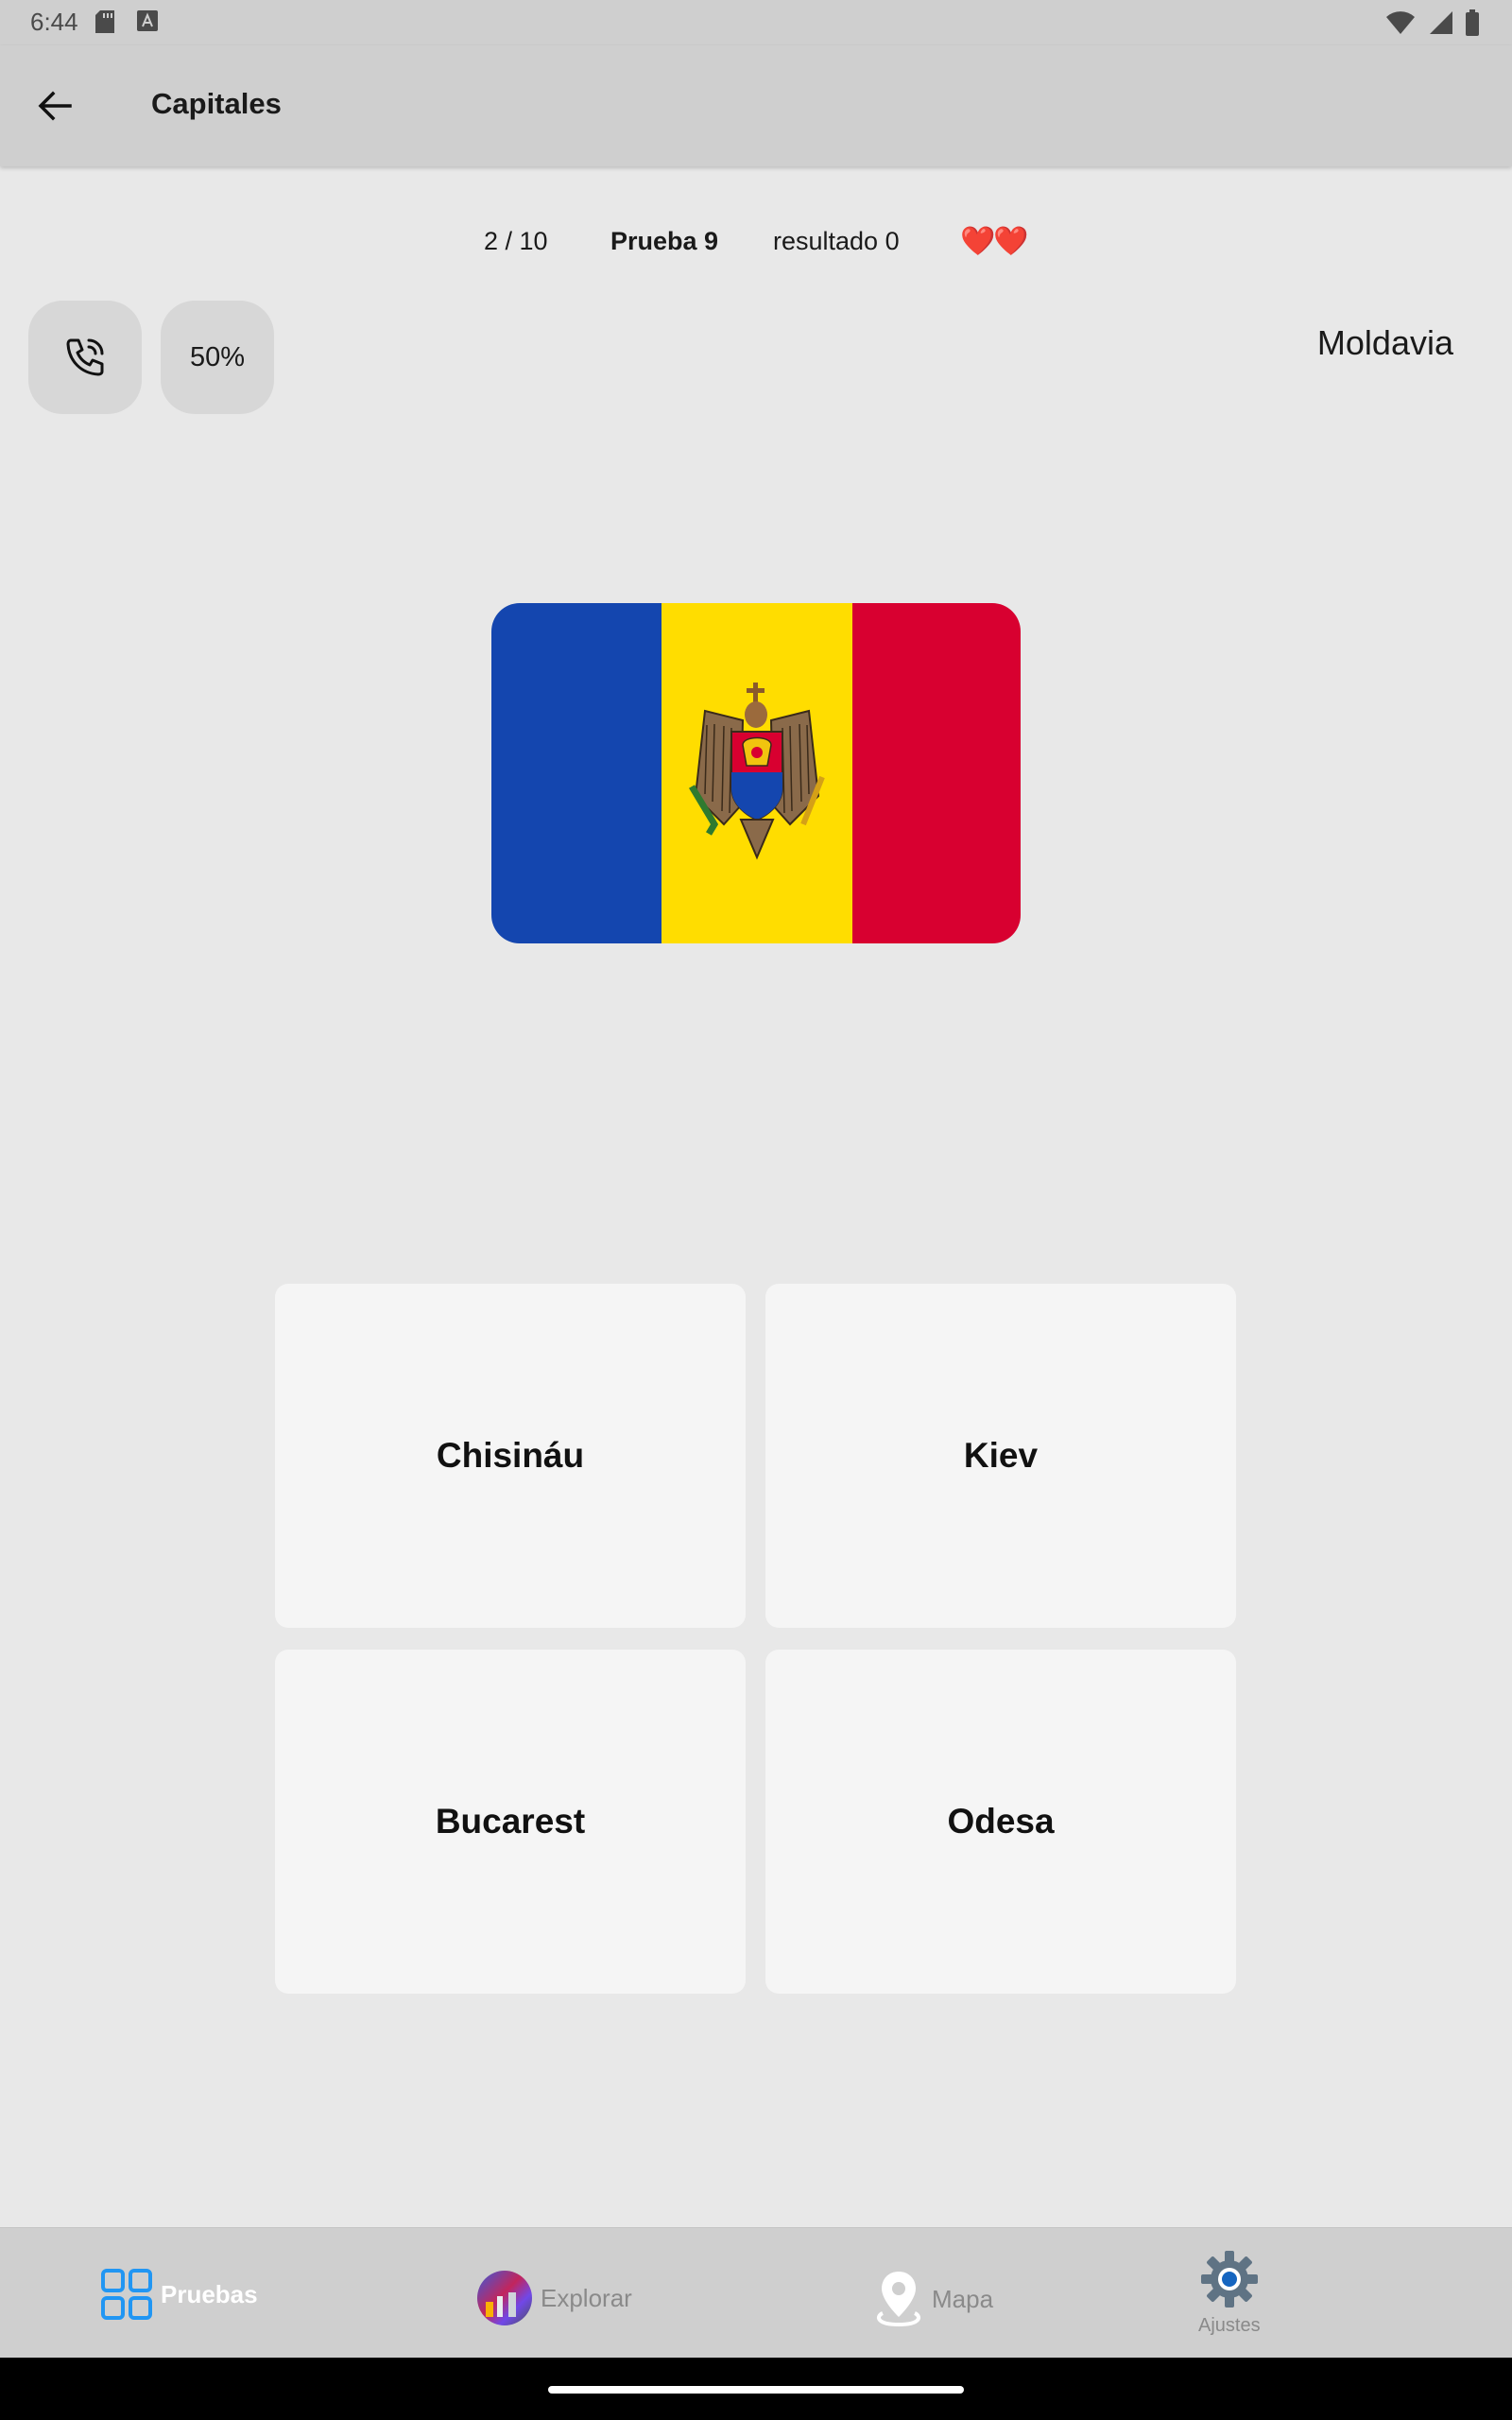 This screenshot has height=2420, width=1512. I want to click on nav-item-ajustes: Ajustes, so click(1229, 2293).